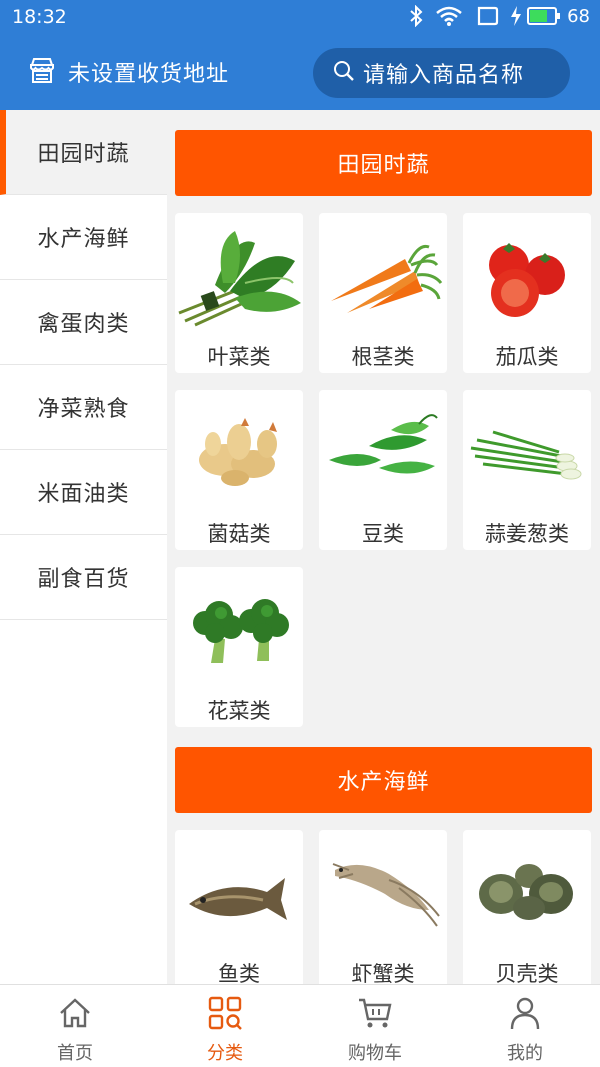  I want to click on tomato-icon, so click(527, 271).